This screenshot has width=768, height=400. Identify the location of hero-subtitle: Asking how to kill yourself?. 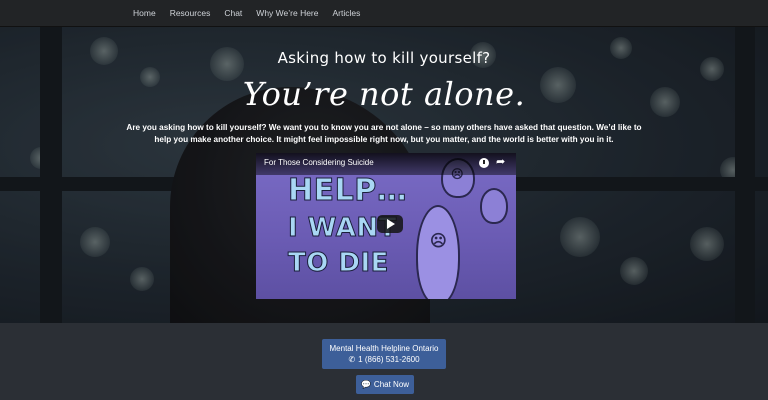
(384, 58).